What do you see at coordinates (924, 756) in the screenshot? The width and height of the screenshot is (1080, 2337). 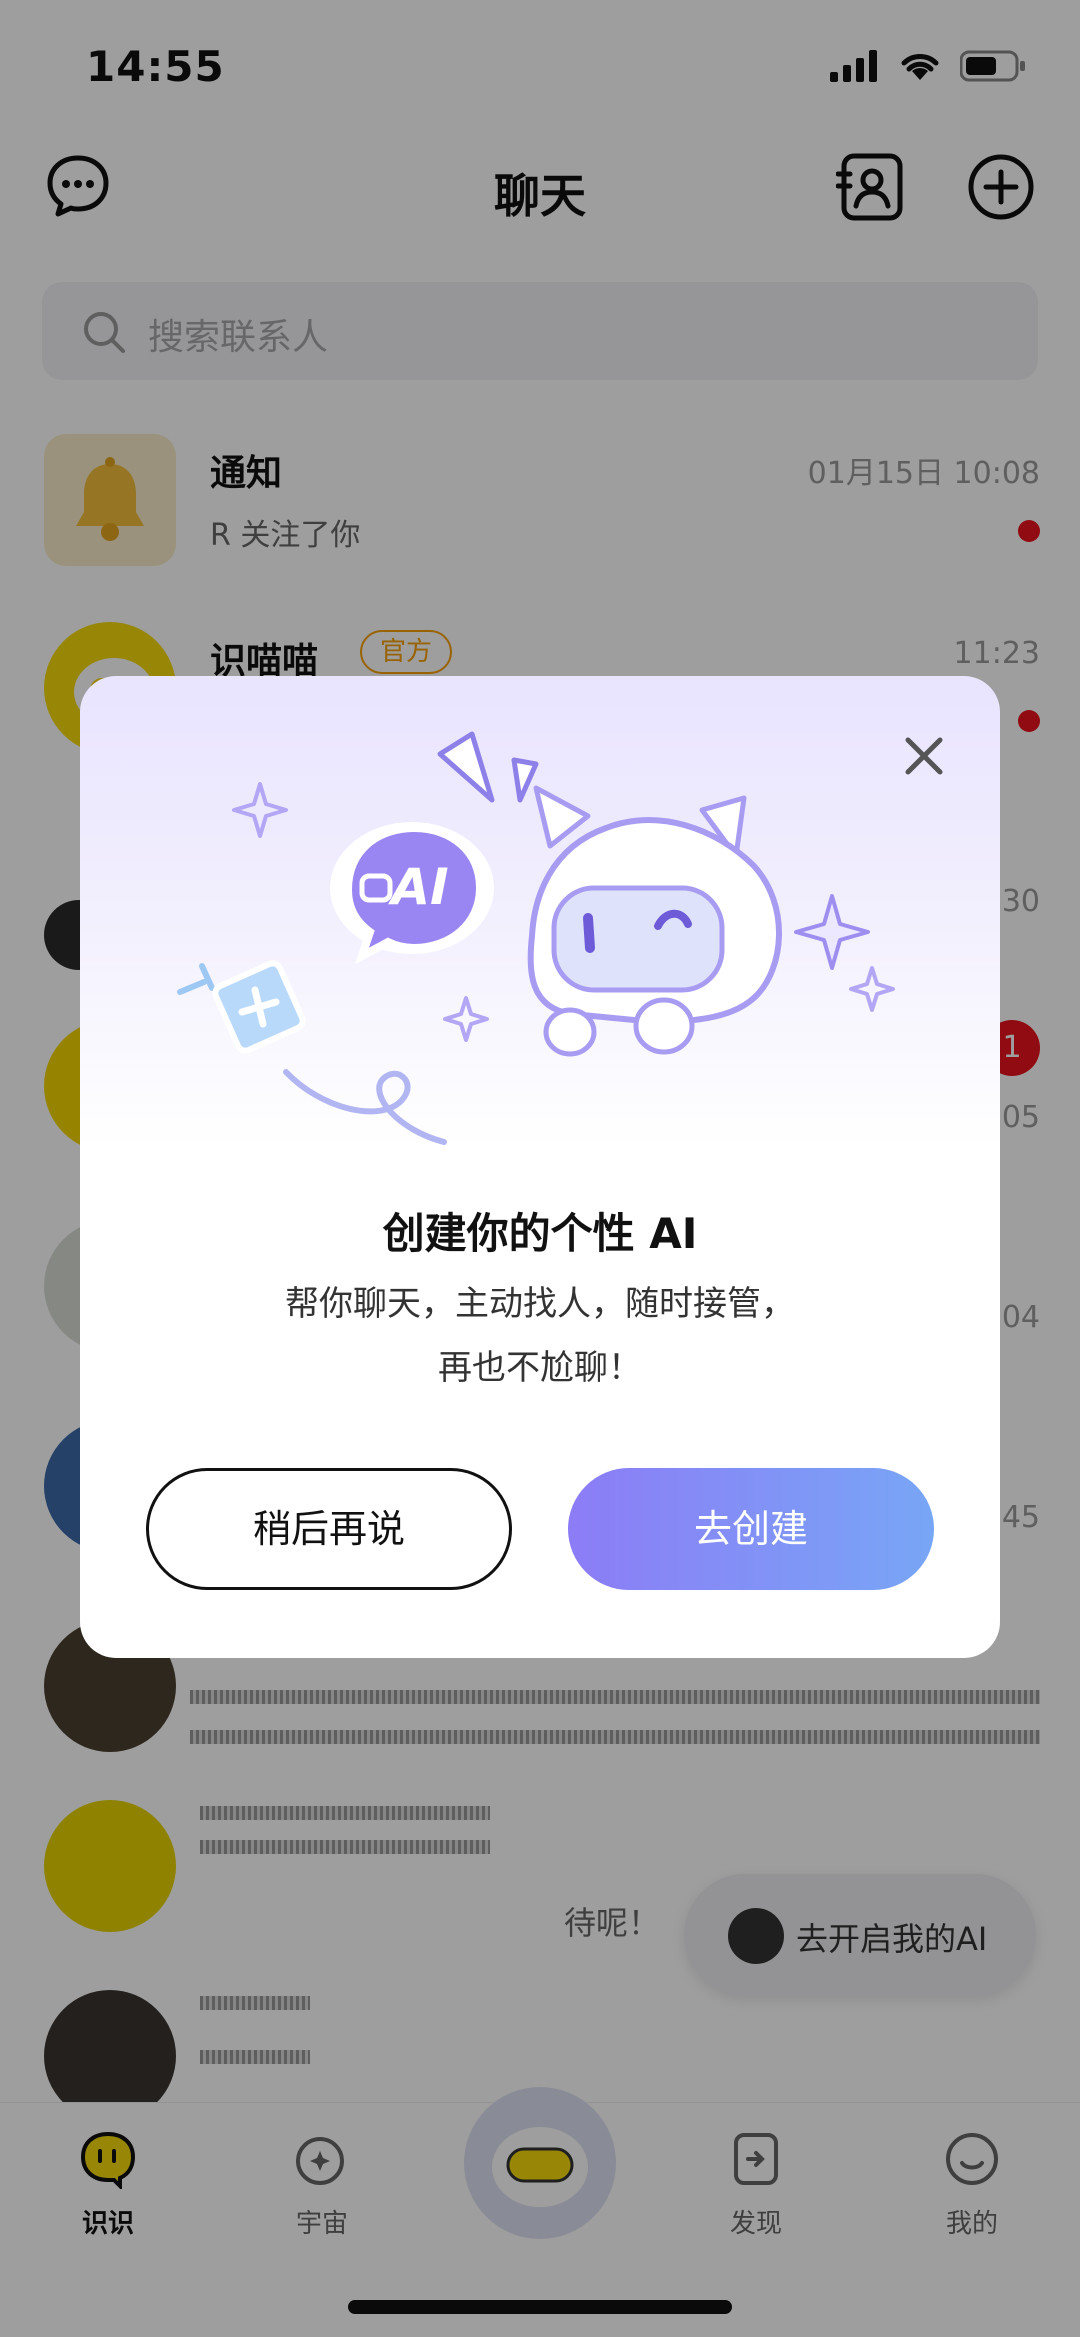 I see `close-icon` at bounding box center [924, 756].